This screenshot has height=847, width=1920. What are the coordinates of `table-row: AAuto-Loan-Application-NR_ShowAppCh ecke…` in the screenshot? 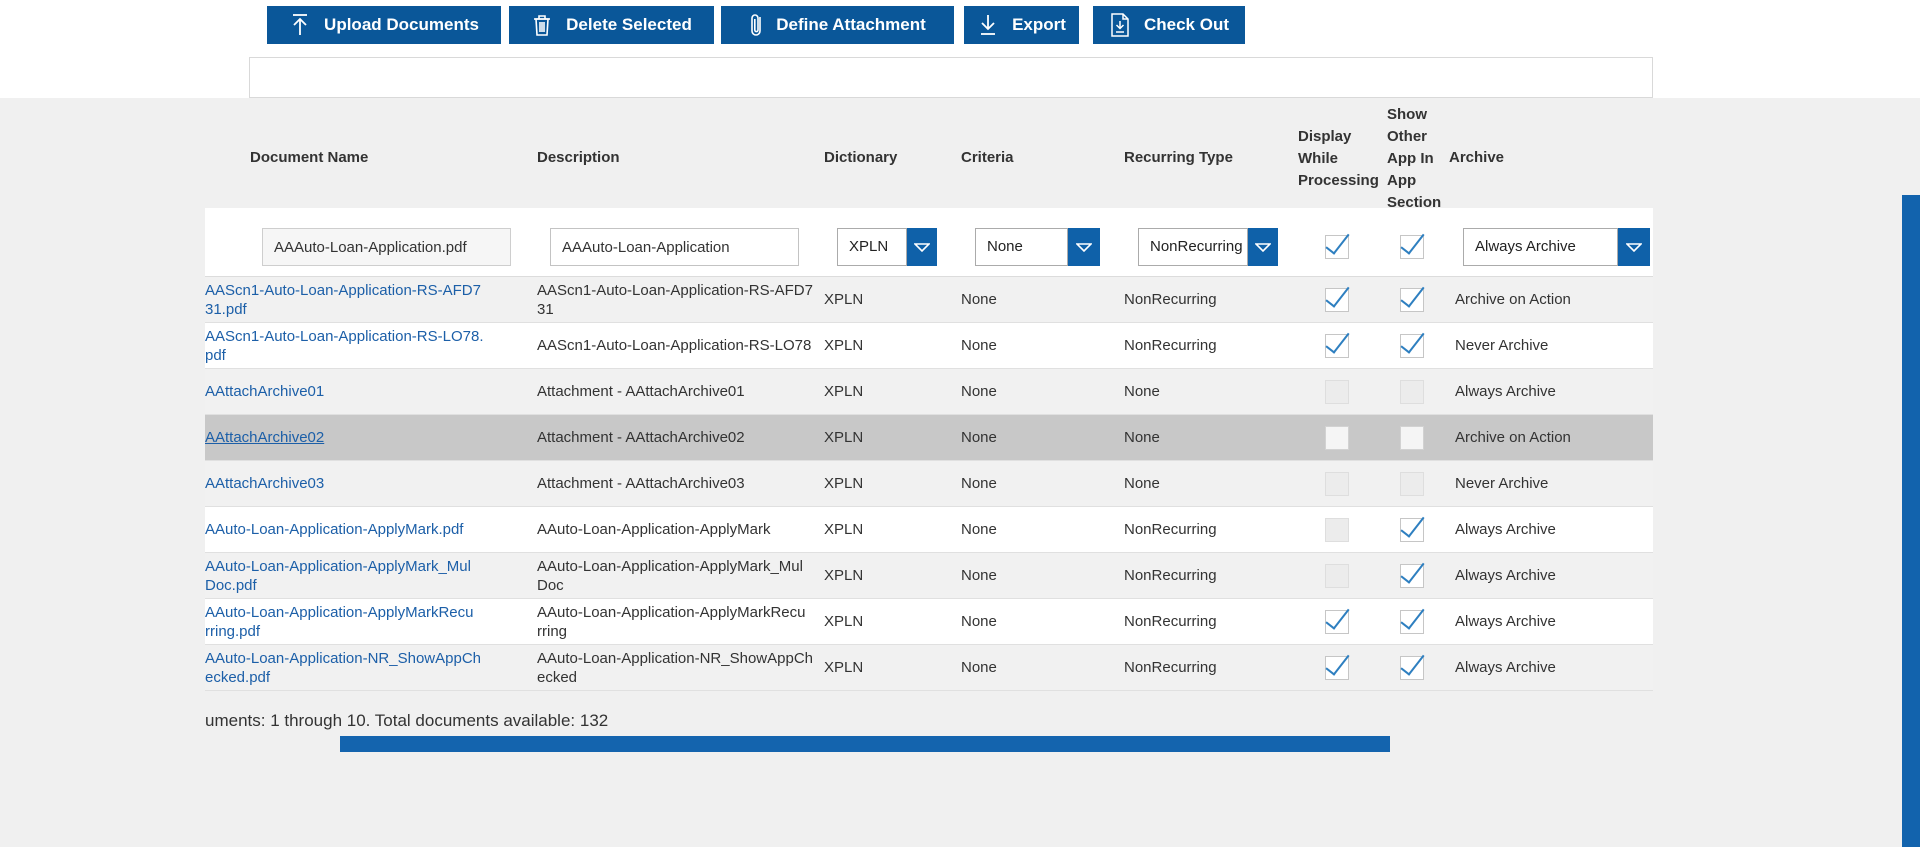 It's located at (929, 668).